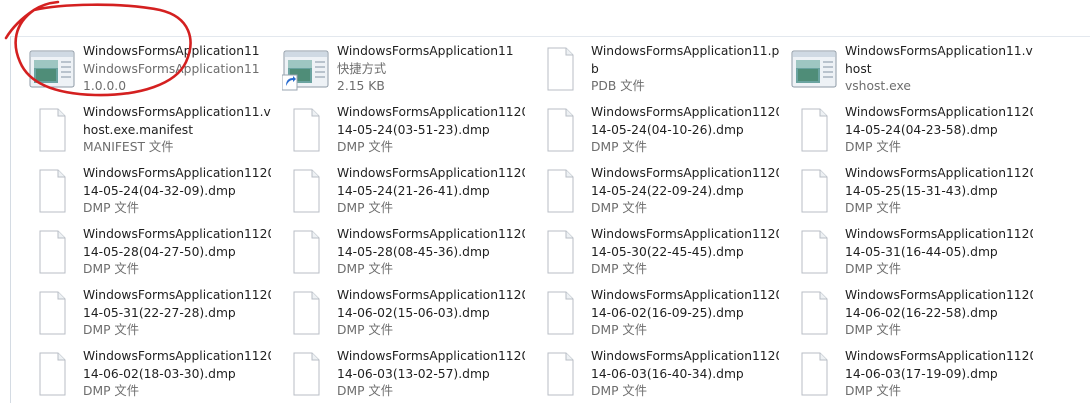  Describe the element at coordinates (667, 251) in the screenshot. I see `file-name-continued: 14-05-30(22-45-45).dmp` at that location.